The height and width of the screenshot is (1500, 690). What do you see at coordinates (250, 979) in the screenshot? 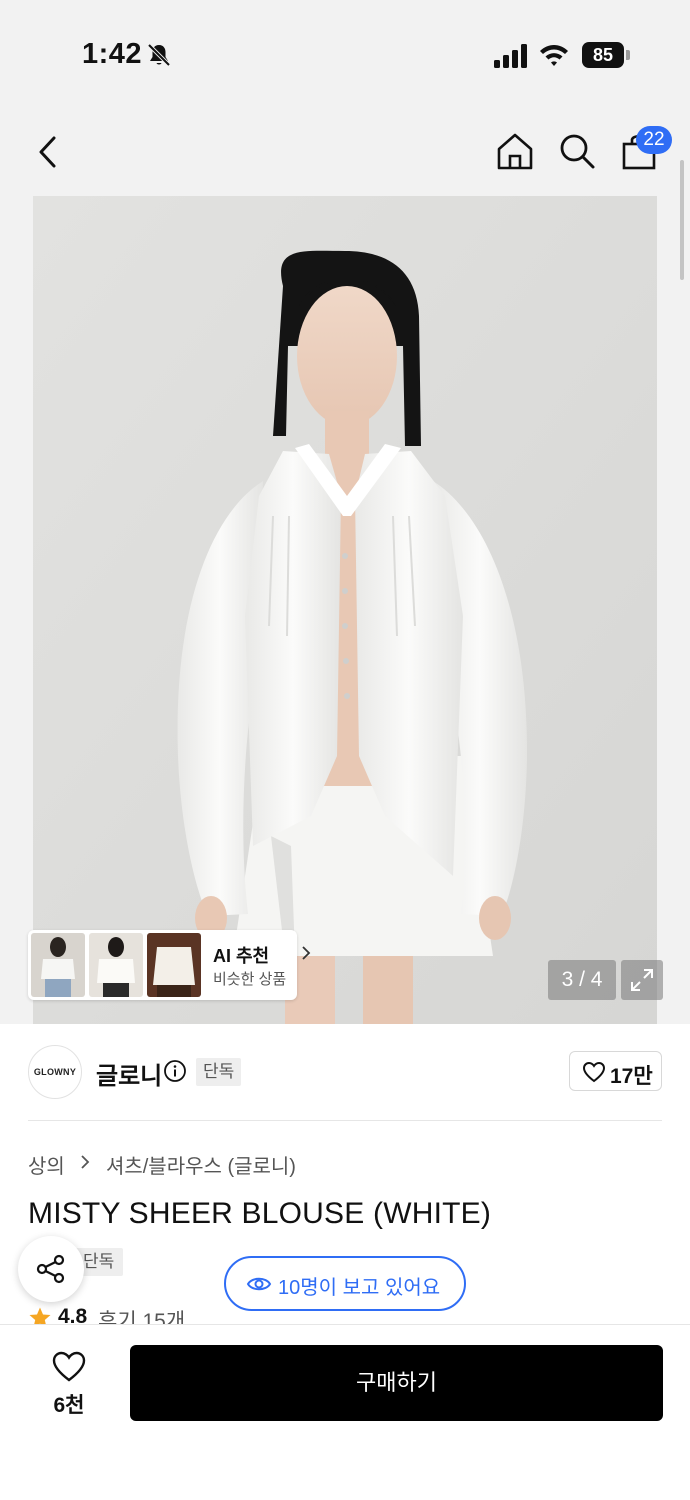
I see `ai-recommendation-subtitle: 비슷한 상품` at bounding box center [250, 979].